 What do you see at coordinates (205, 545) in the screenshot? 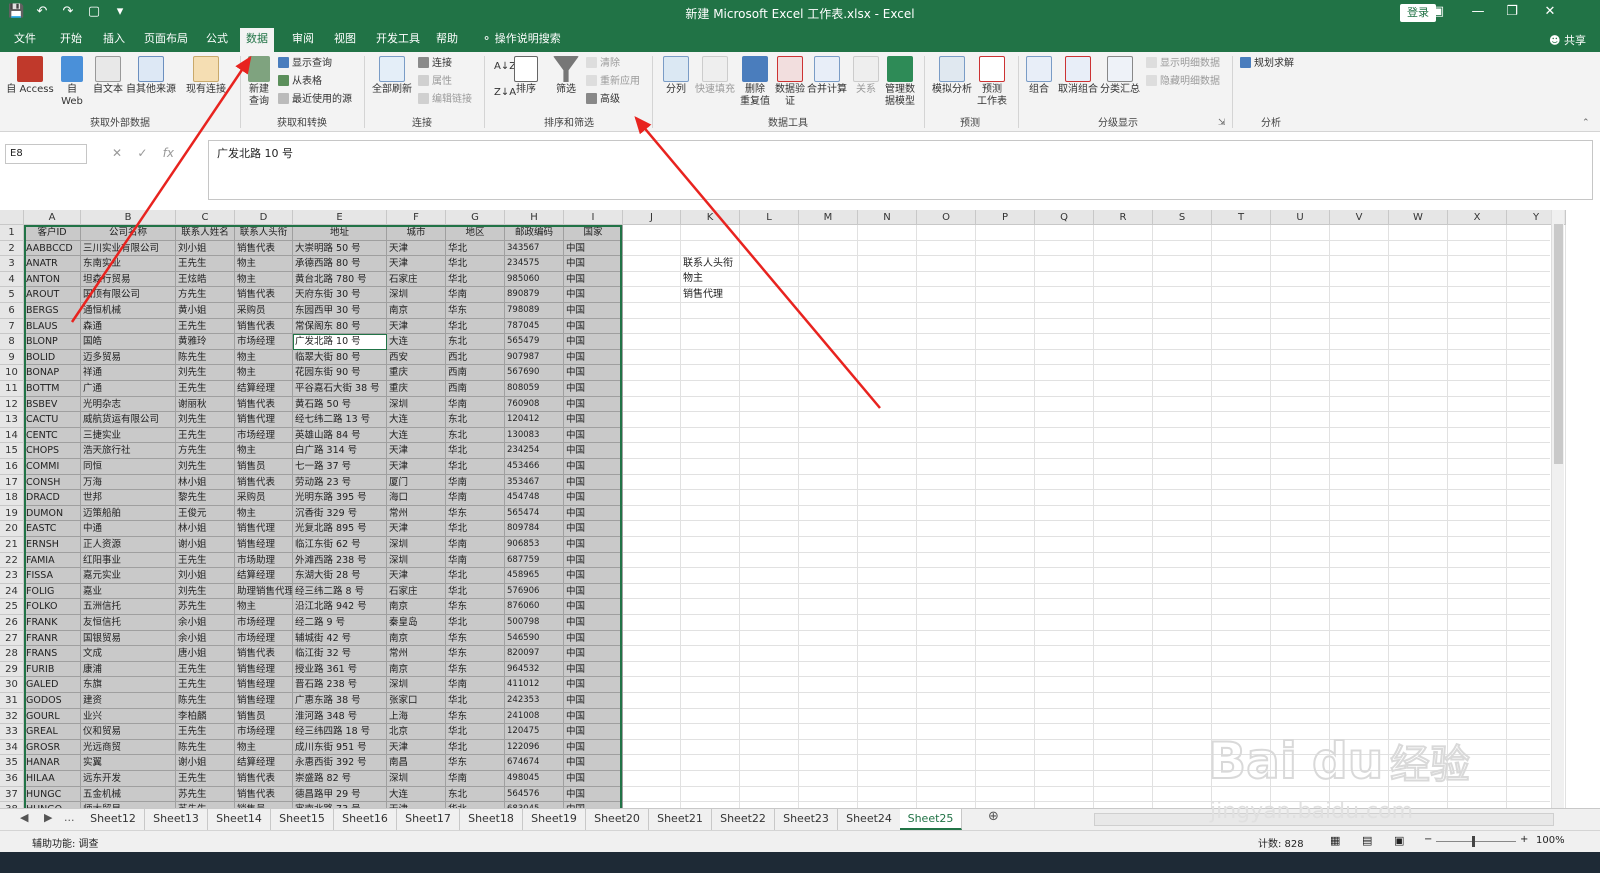
I see `table-cell: 谢小姐` at bounding box center [205, 545].